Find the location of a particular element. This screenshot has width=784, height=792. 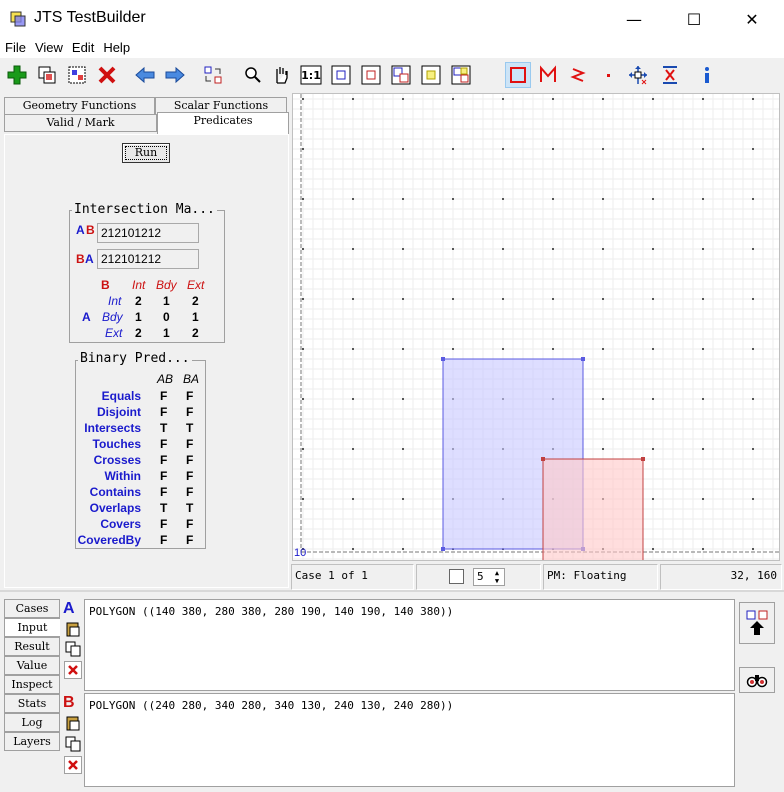

copy-result-icon is located at coordinates (77, 75).